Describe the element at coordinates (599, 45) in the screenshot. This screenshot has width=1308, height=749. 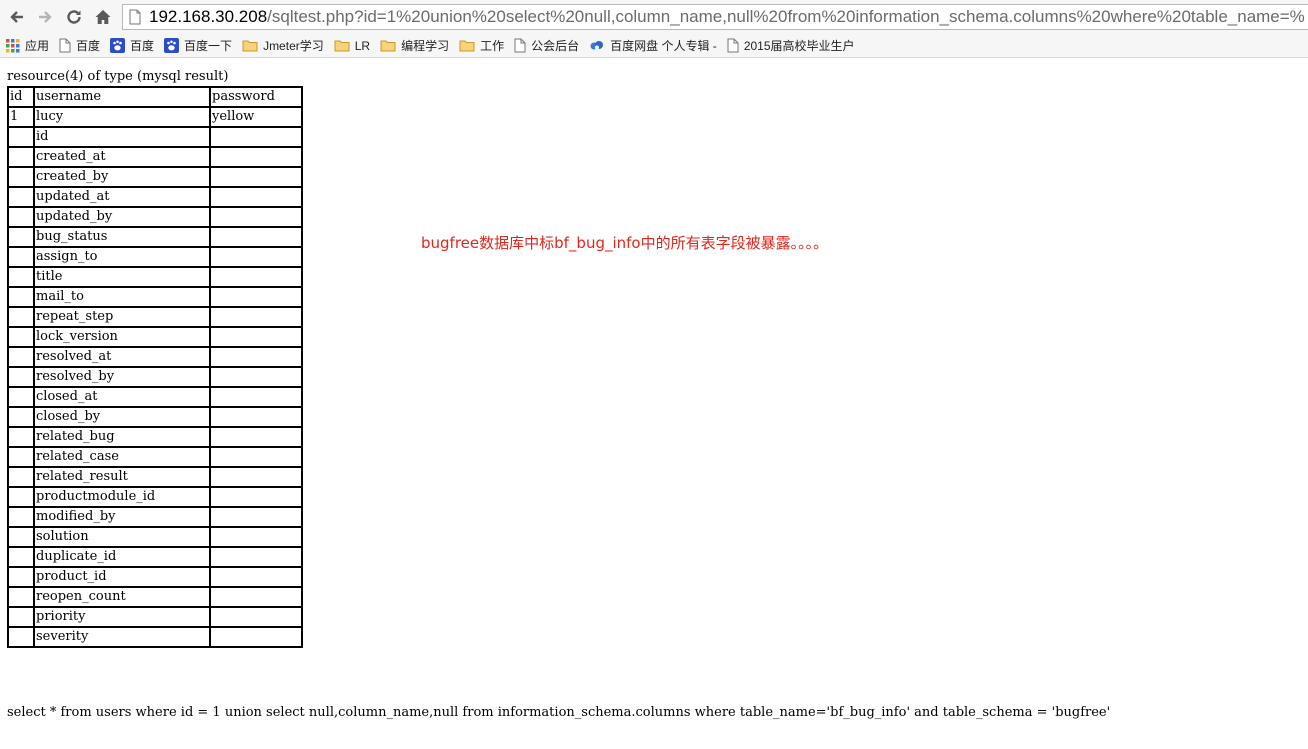
I see `cloud-icon` at that location.